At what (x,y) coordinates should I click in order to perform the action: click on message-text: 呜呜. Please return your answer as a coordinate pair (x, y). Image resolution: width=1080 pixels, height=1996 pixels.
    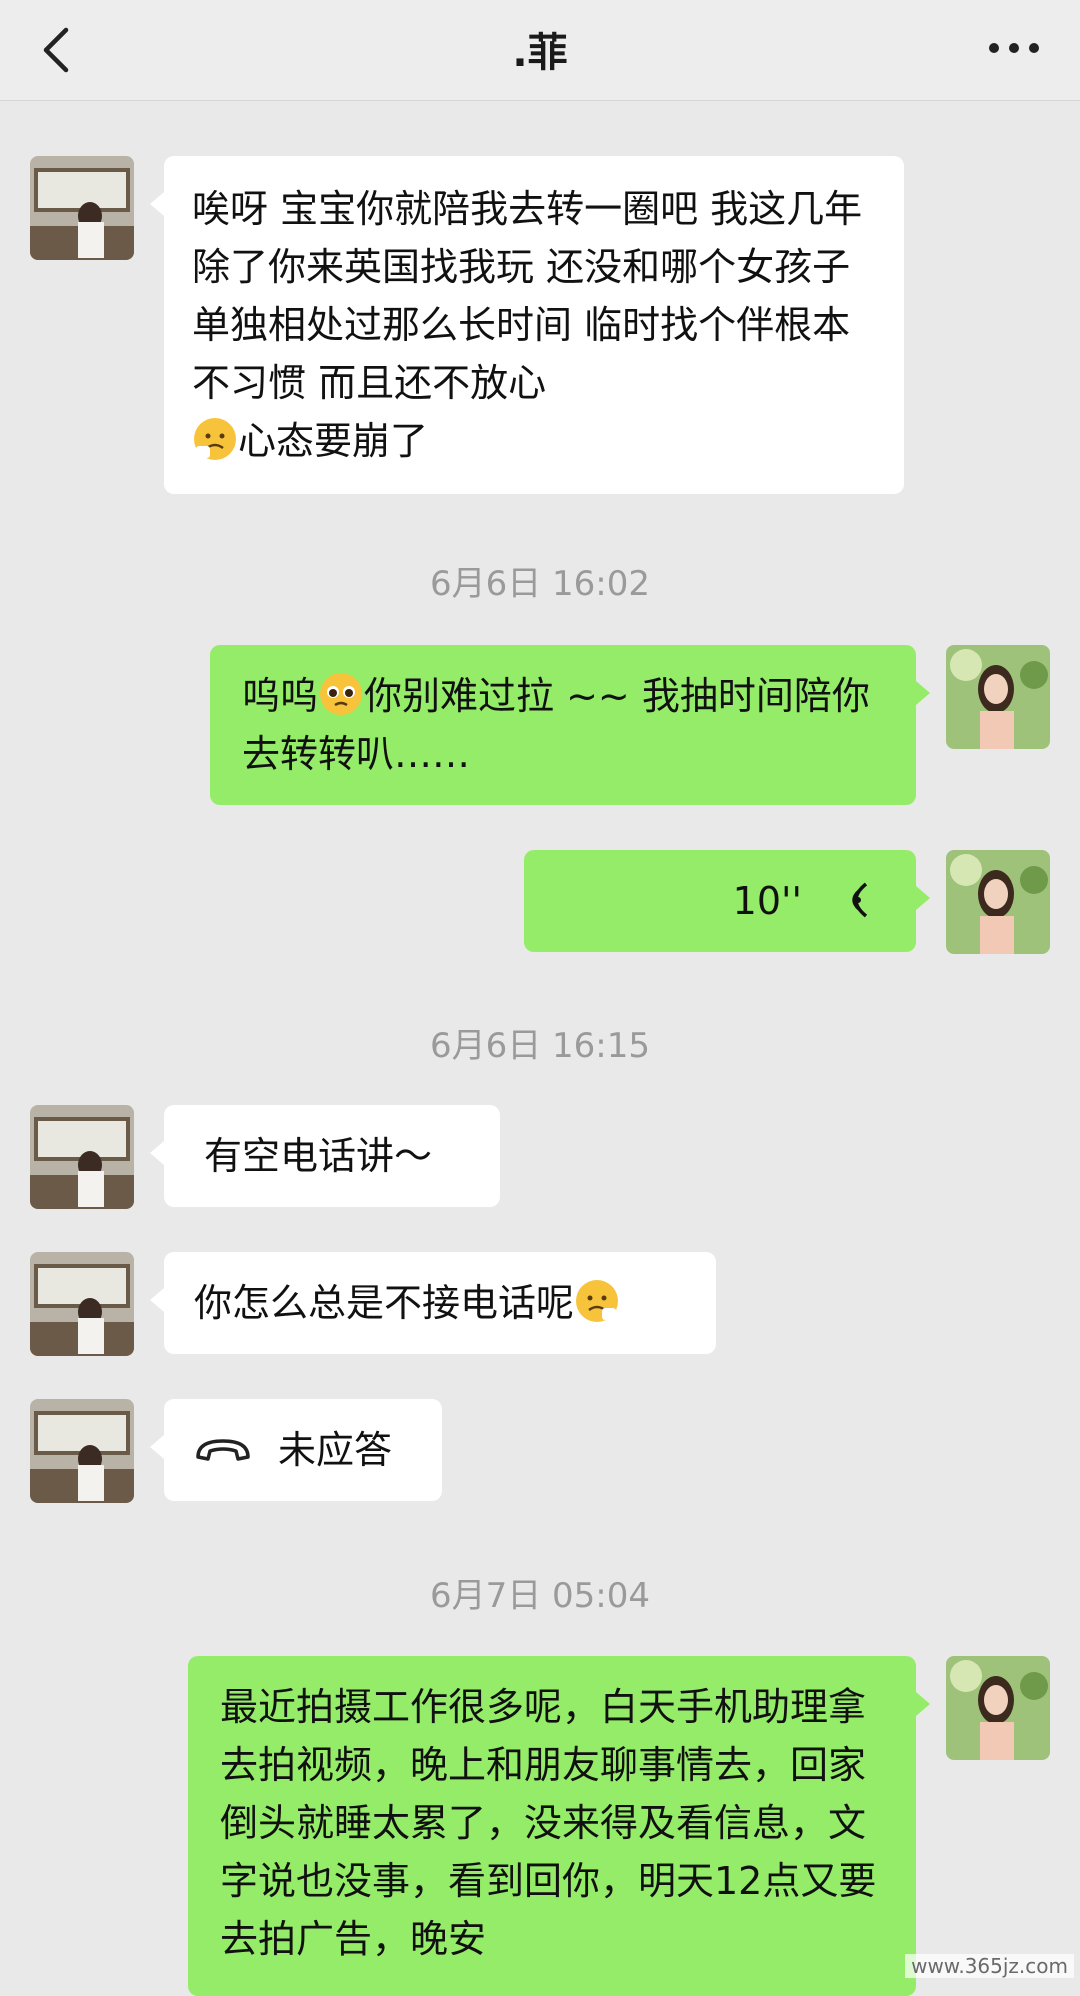
    Looking at the image, I should click on (280, 696).